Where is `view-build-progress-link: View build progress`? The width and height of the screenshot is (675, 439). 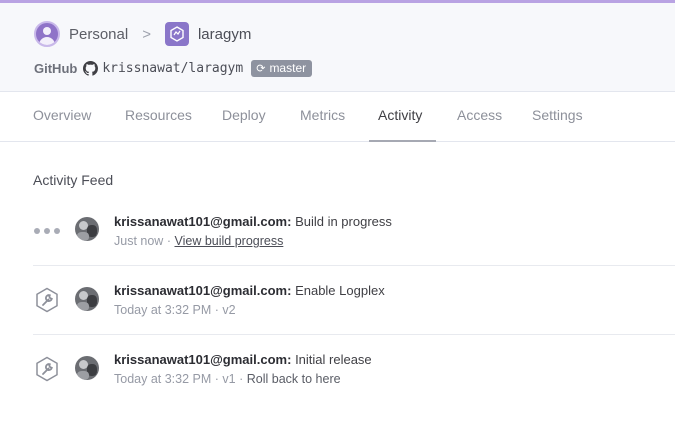
view-build-progress-link: View build progress is located at coordinates (228, 241).